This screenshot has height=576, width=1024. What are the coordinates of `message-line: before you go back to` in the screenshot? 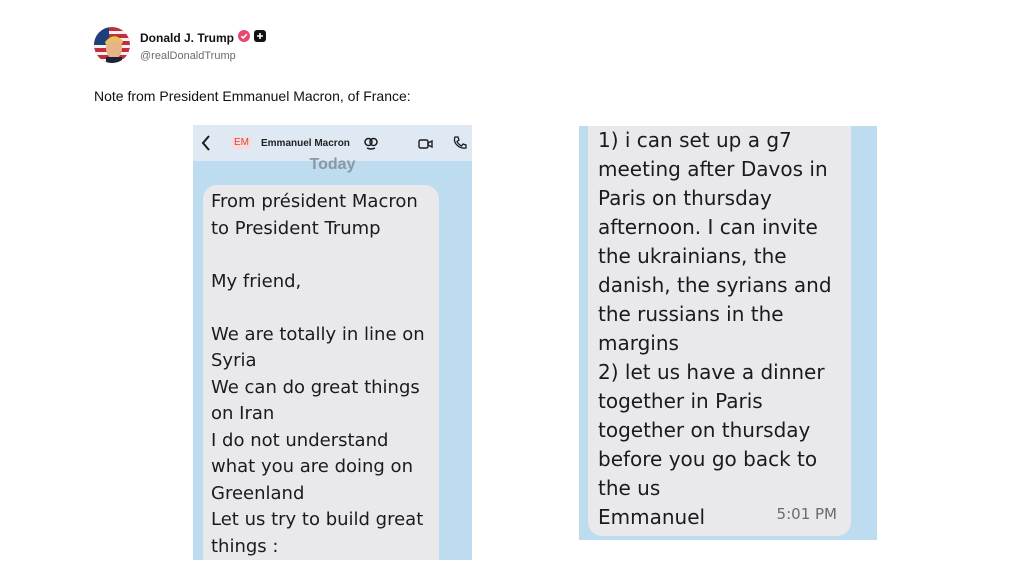 It's located at (708, 459).